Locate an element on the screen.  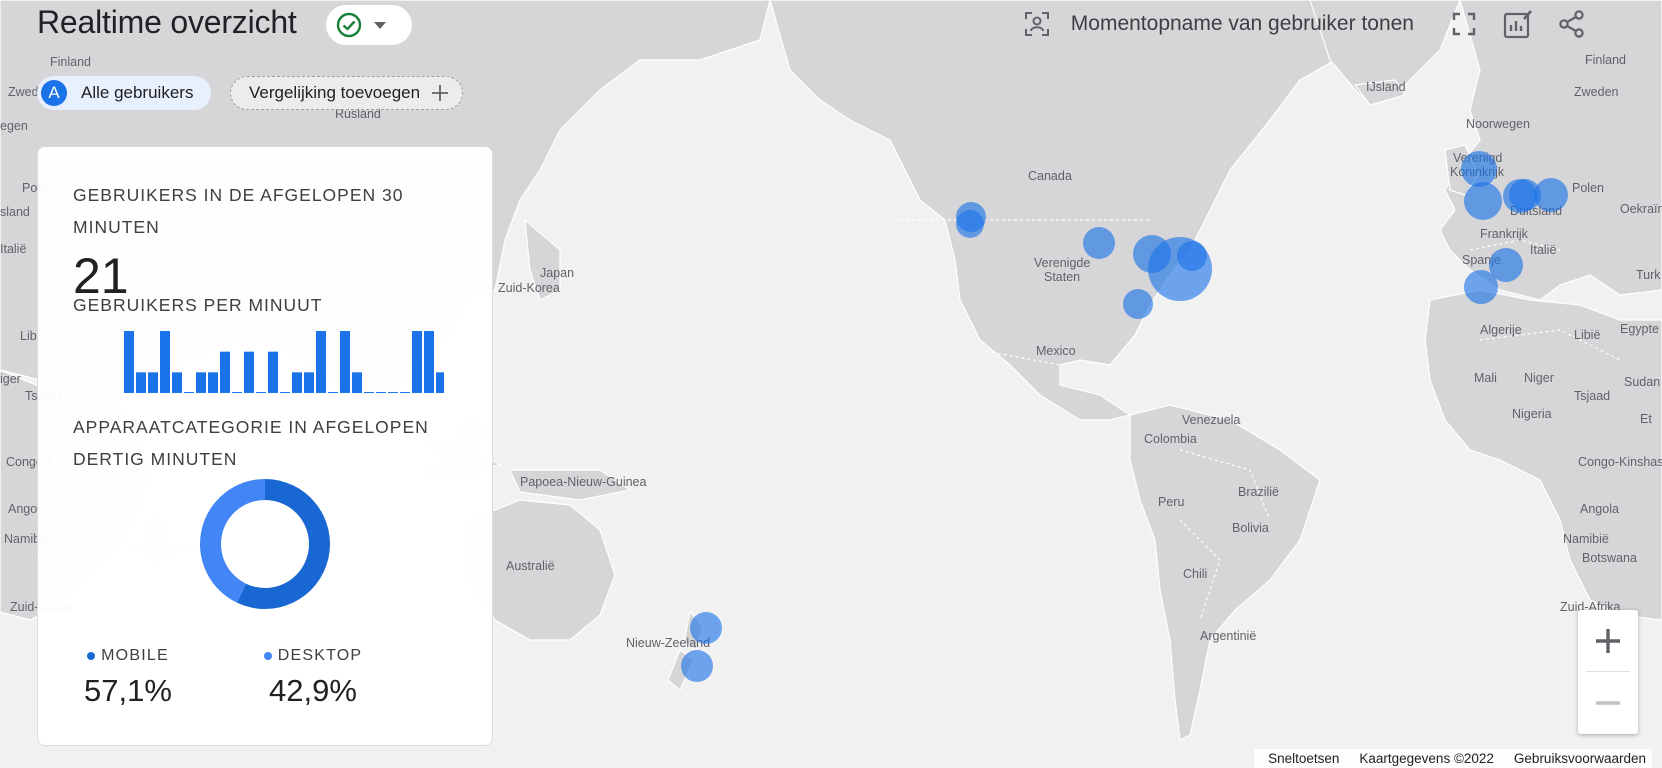
map-label-venezuela: Venezuela is located at coordinates (1211, 420).